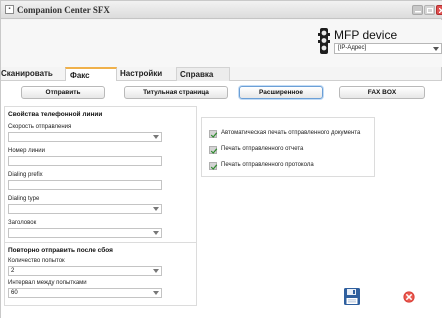 This screenshot has width=442, height=318. Describe the element at coordinates (388, 48) in the screenshot. I see `ip-address-select: [IP-Адрес]` at that location.